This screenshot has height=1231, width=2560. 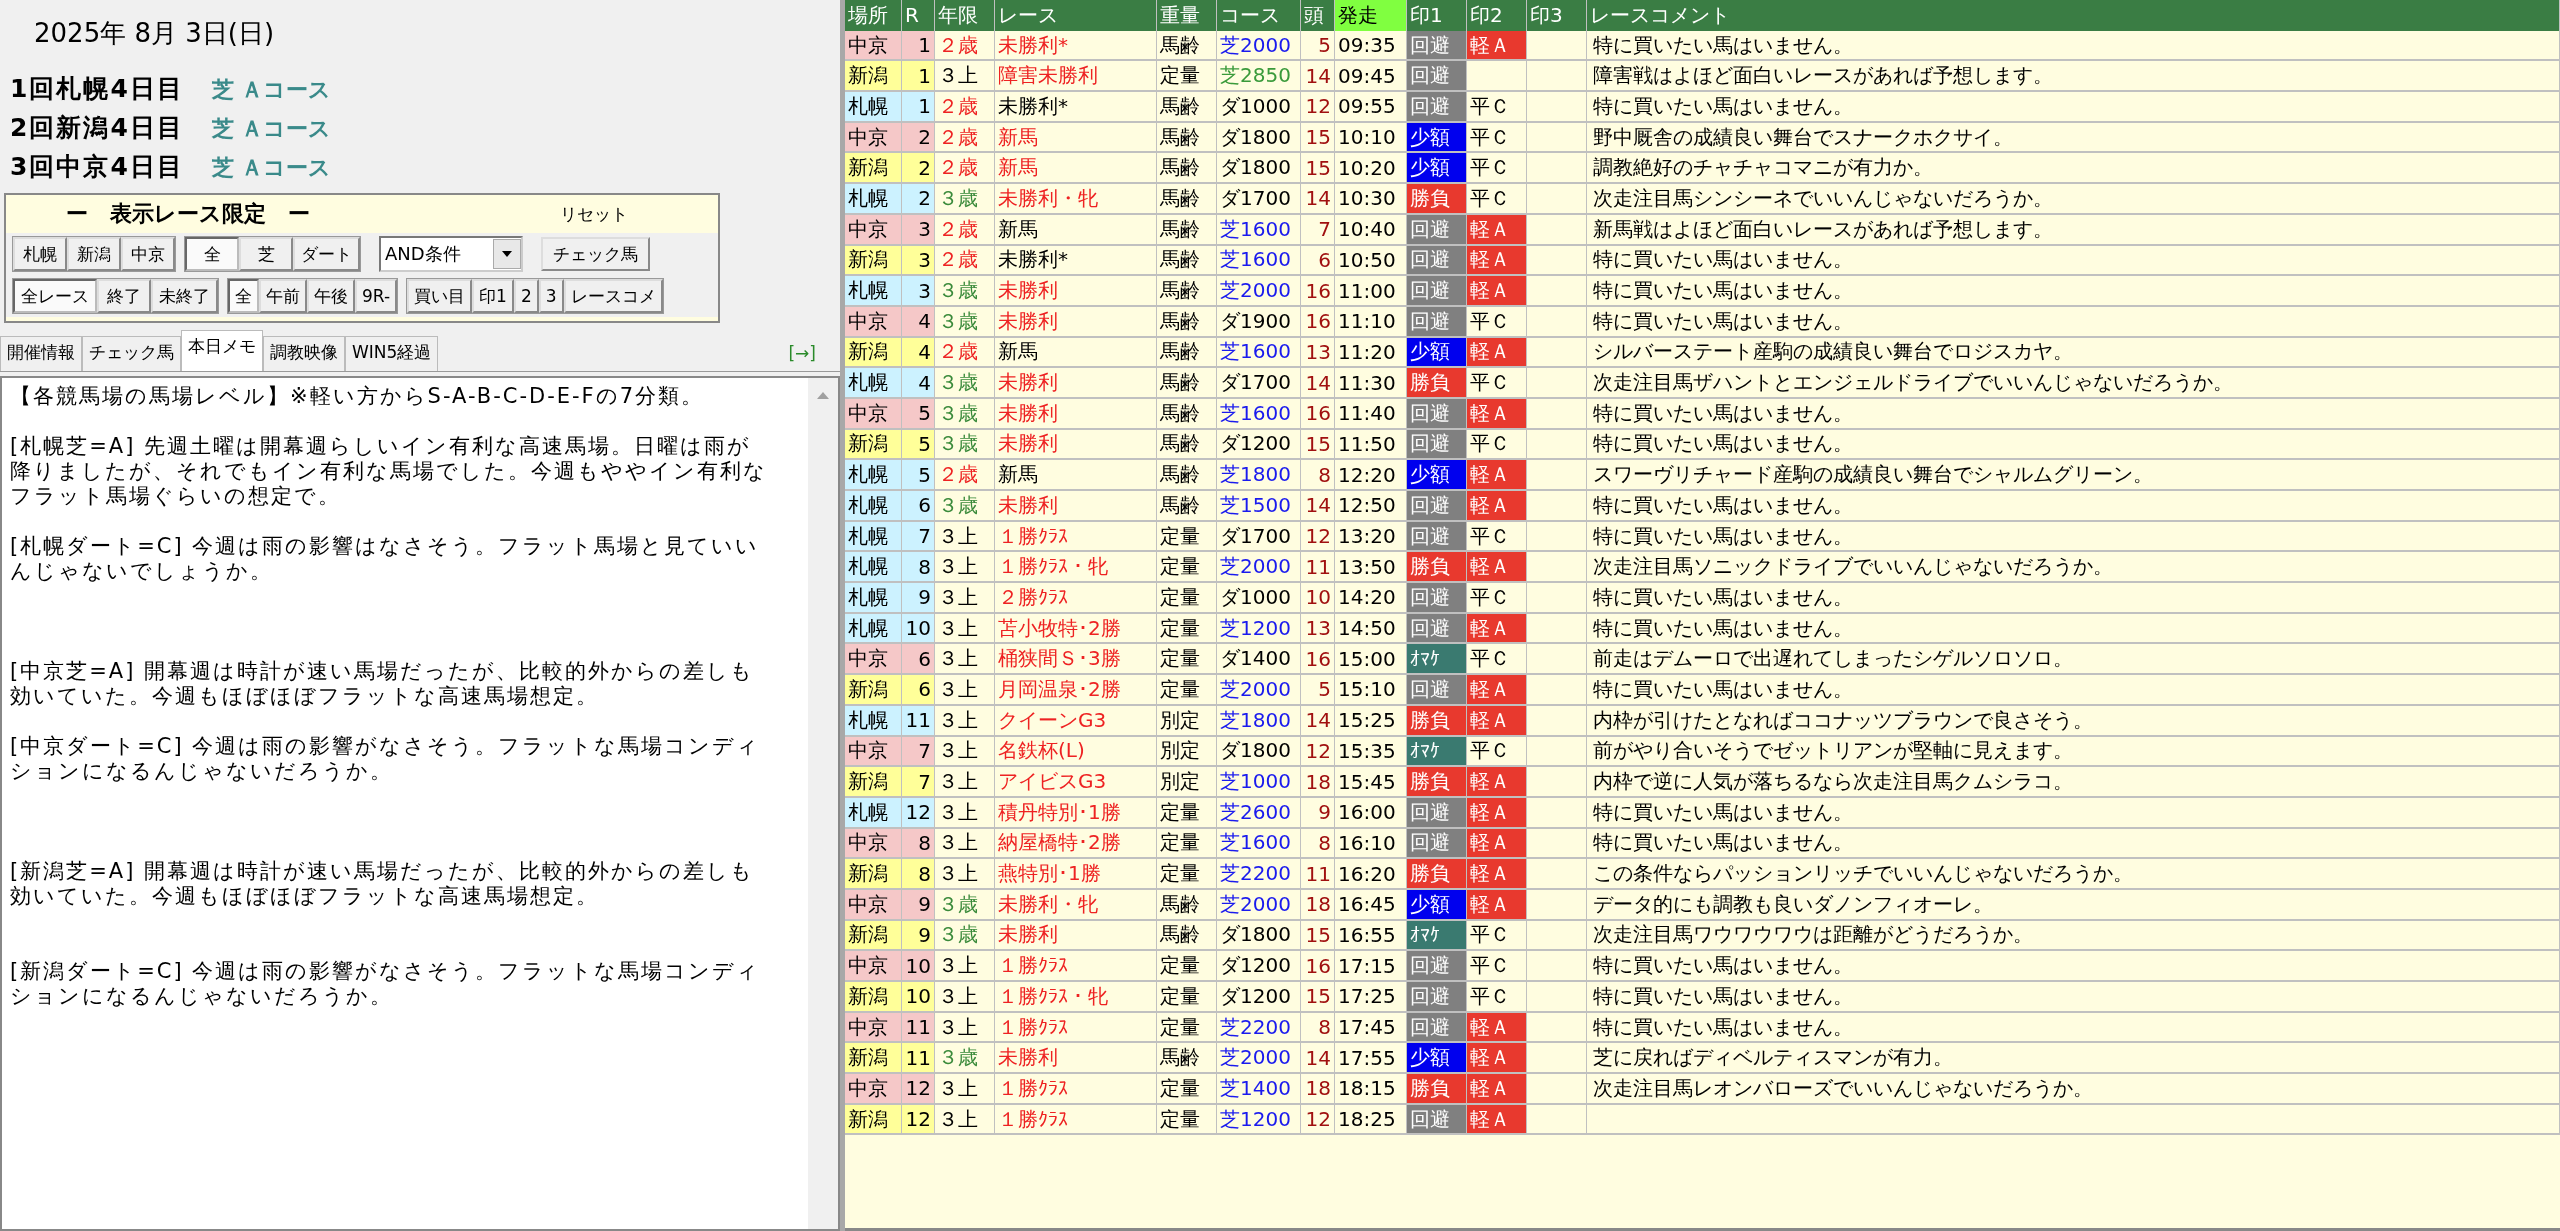 What do you see at coordinates (918, 15) in the screenshot?
I see `column-header: R` at bounding box center [918, 15].